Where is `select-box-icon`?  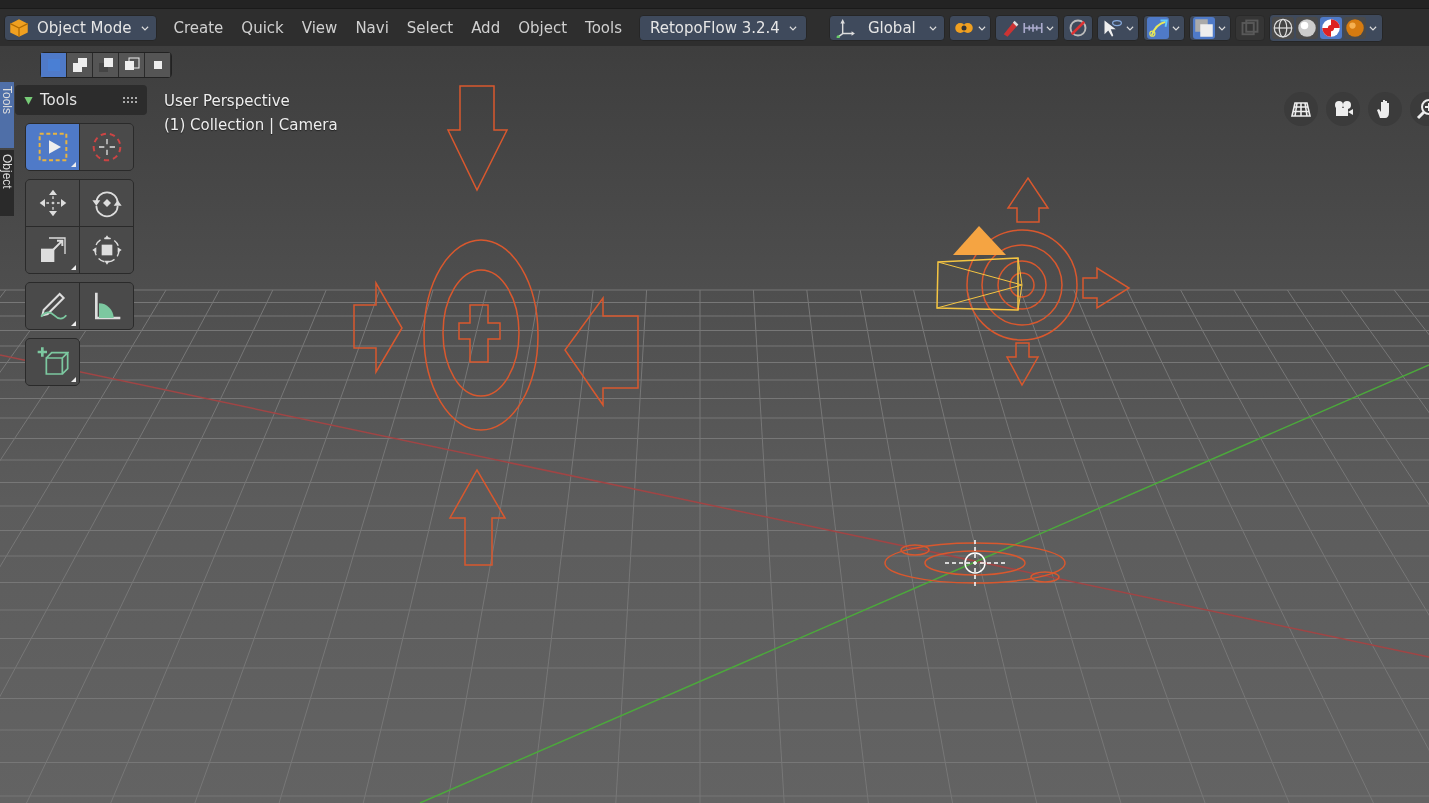 select-box-icon is located at coordinates (52, 147).